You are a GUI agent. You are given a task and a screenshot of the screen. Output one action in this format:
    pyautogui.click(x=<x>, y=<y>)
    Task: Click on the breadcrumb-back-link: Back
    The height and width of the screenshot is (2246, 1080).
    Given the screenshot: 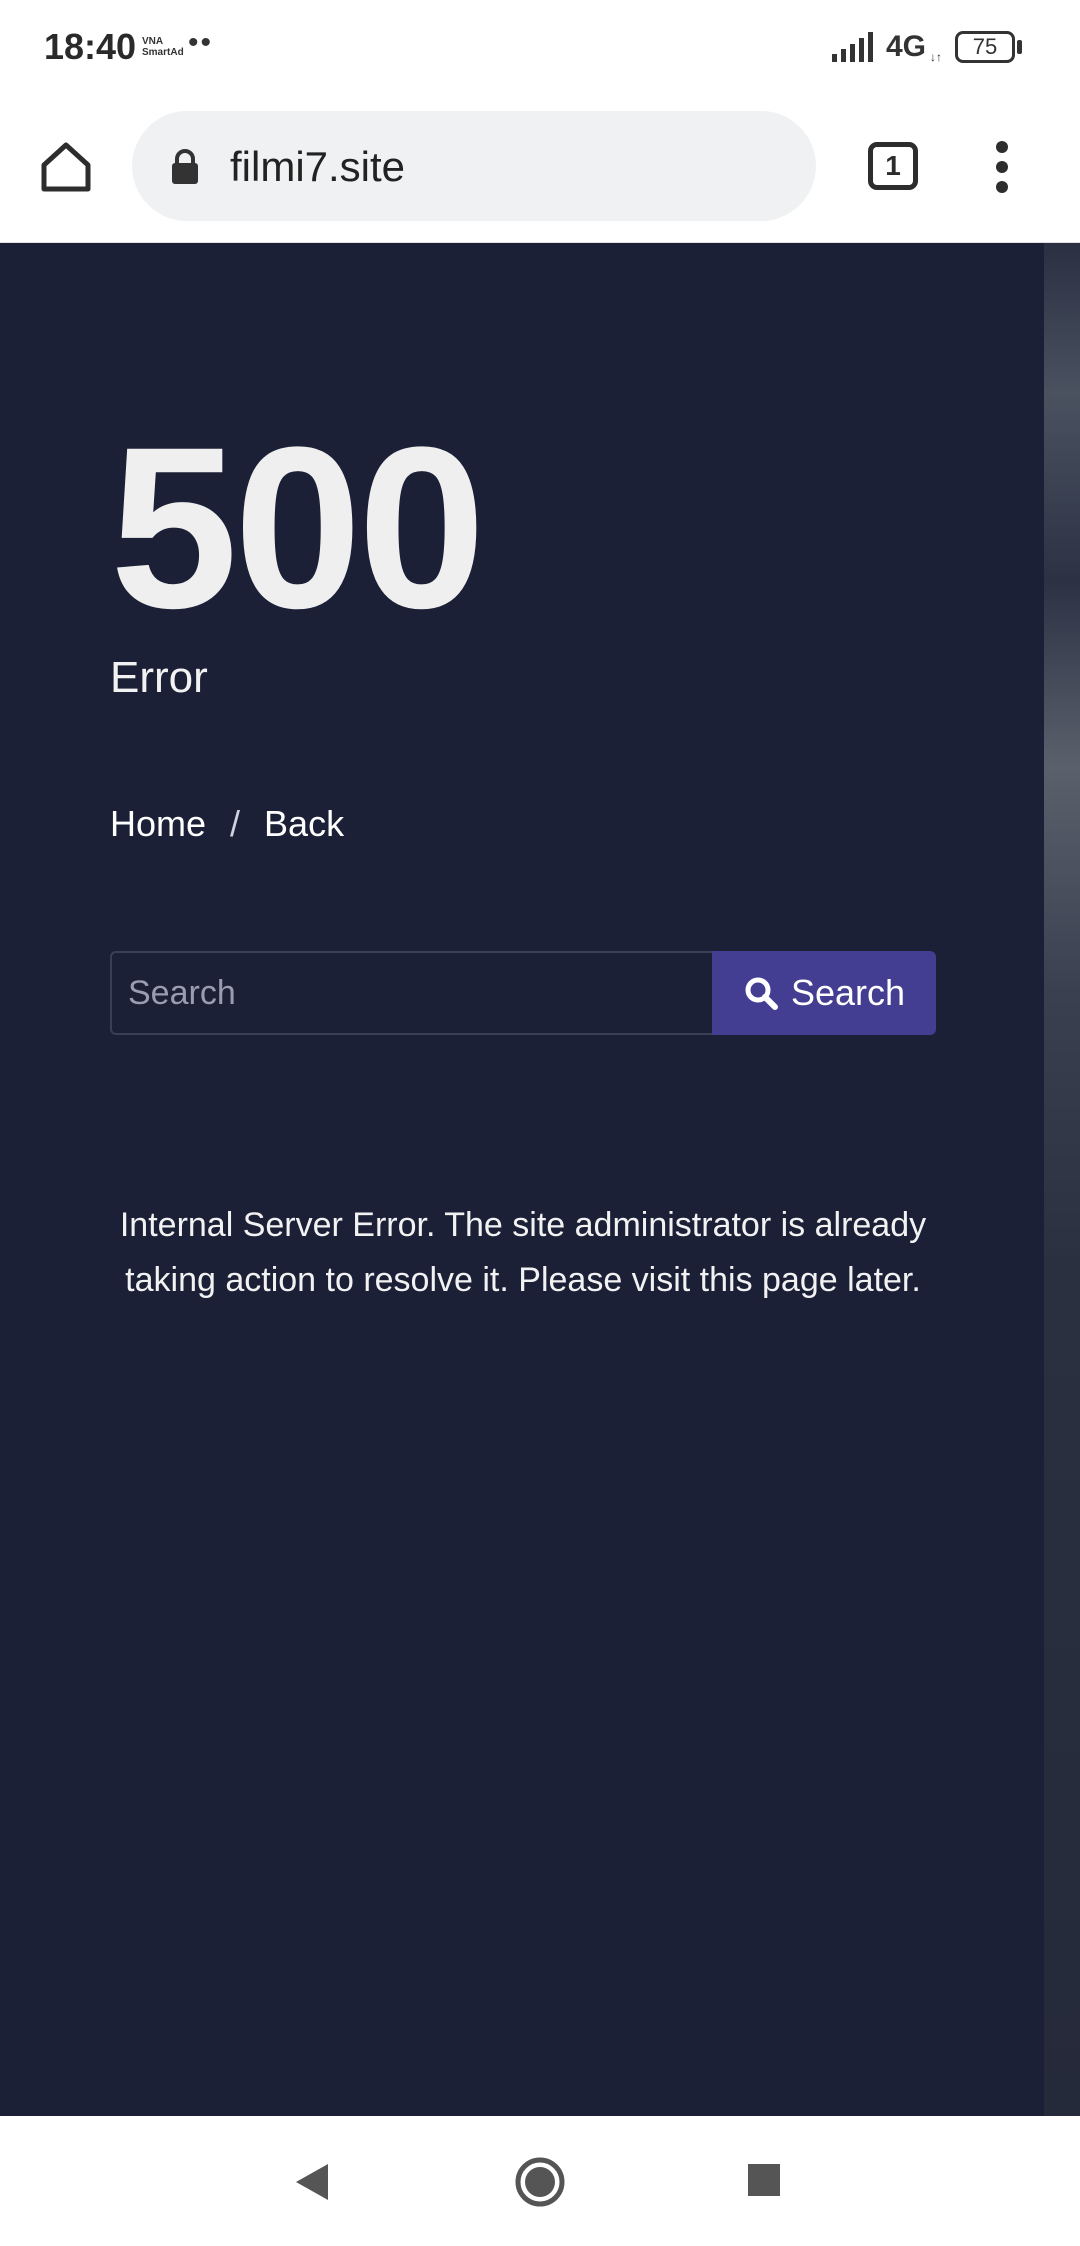 What is the action you would take?
    pyautogui.click(x=304, y=823)
    